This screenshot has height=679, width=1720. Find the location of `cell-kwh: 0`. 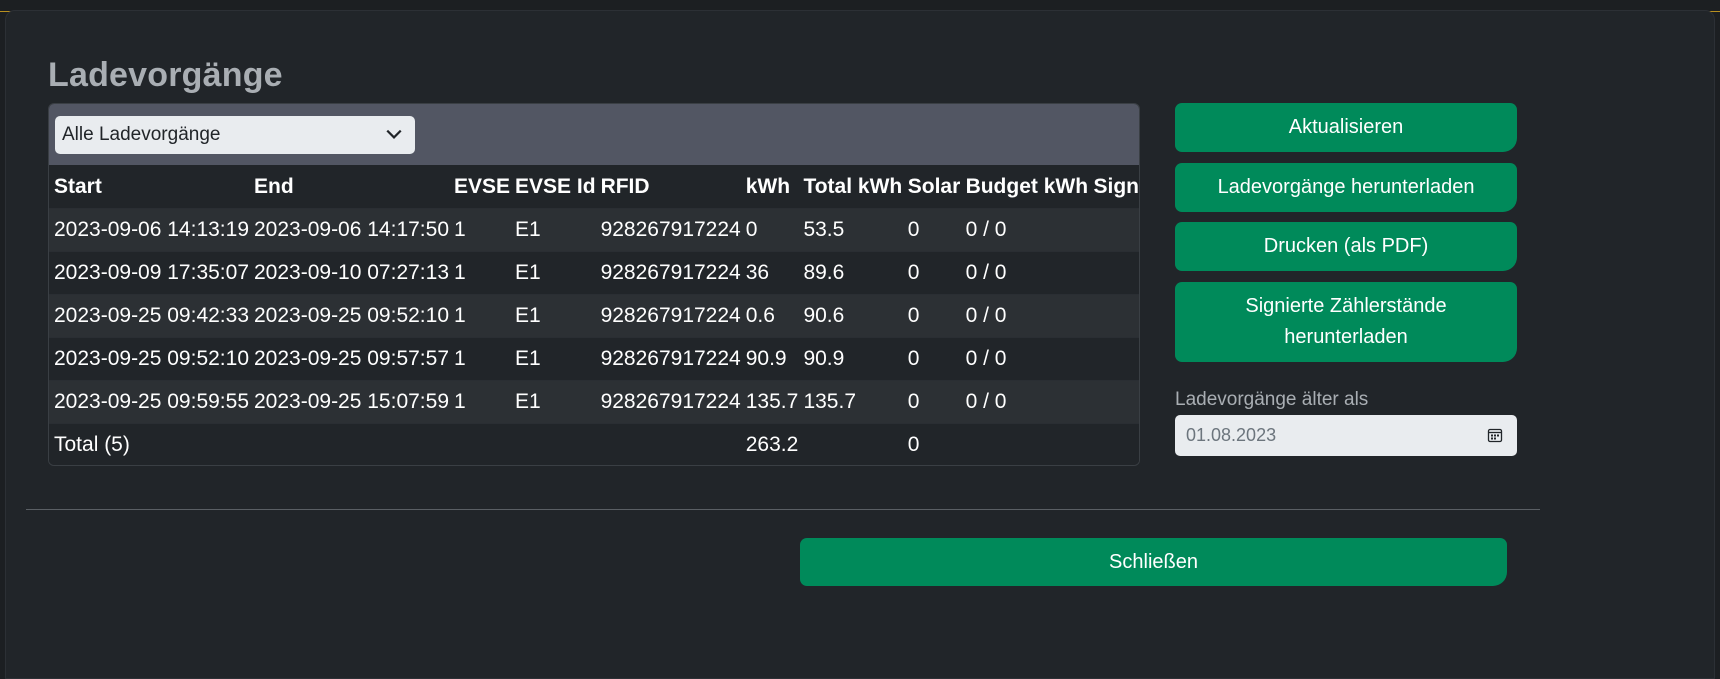

cell-kwh: 0 is located at coordinates (769, 230).